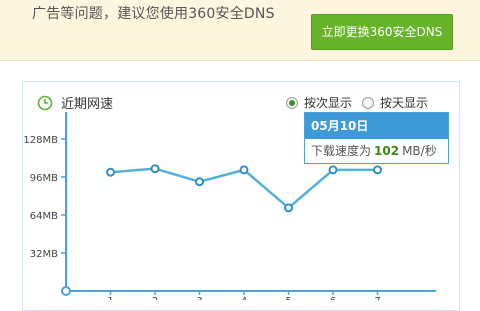  What do you see at coordinates (288, 298) in the screenshot?
I see `x-tick-label: 5` at bounding box center [288, 298].